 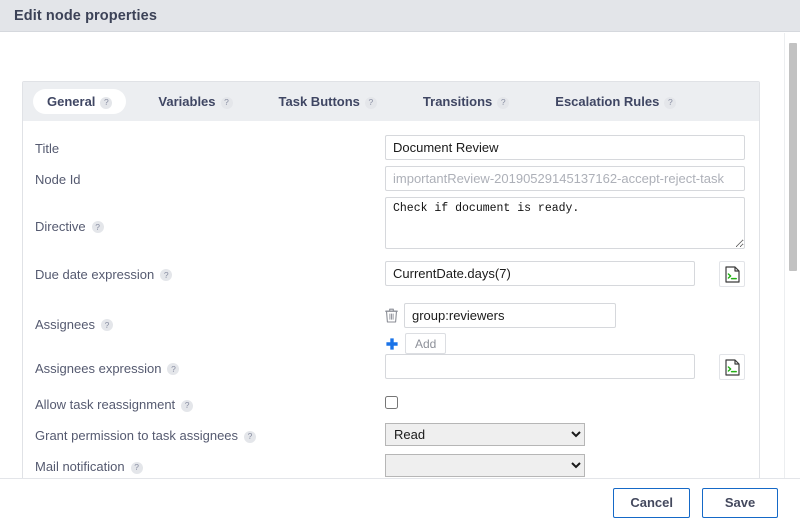 I want to click on tab-escalation-rules: Escalation Rules ?, so click(x=615, y=101).